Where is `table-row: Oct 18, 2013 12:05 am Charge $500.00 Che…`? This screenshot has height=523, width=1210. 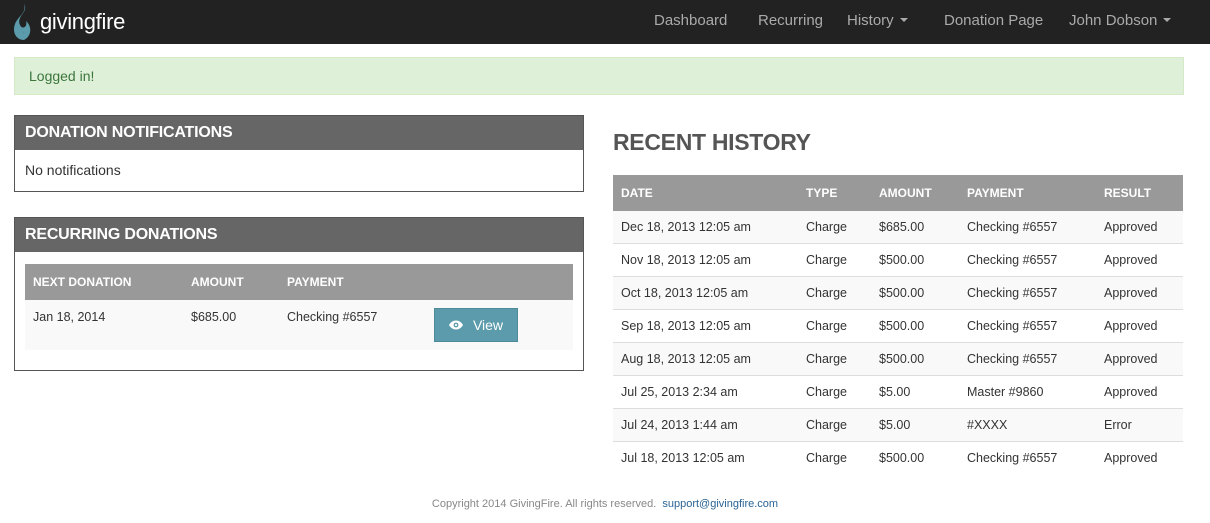 table-row: Oct 18, 2013 12:05 am Charge $500.00 Che… is located at coordinates (898, 293).